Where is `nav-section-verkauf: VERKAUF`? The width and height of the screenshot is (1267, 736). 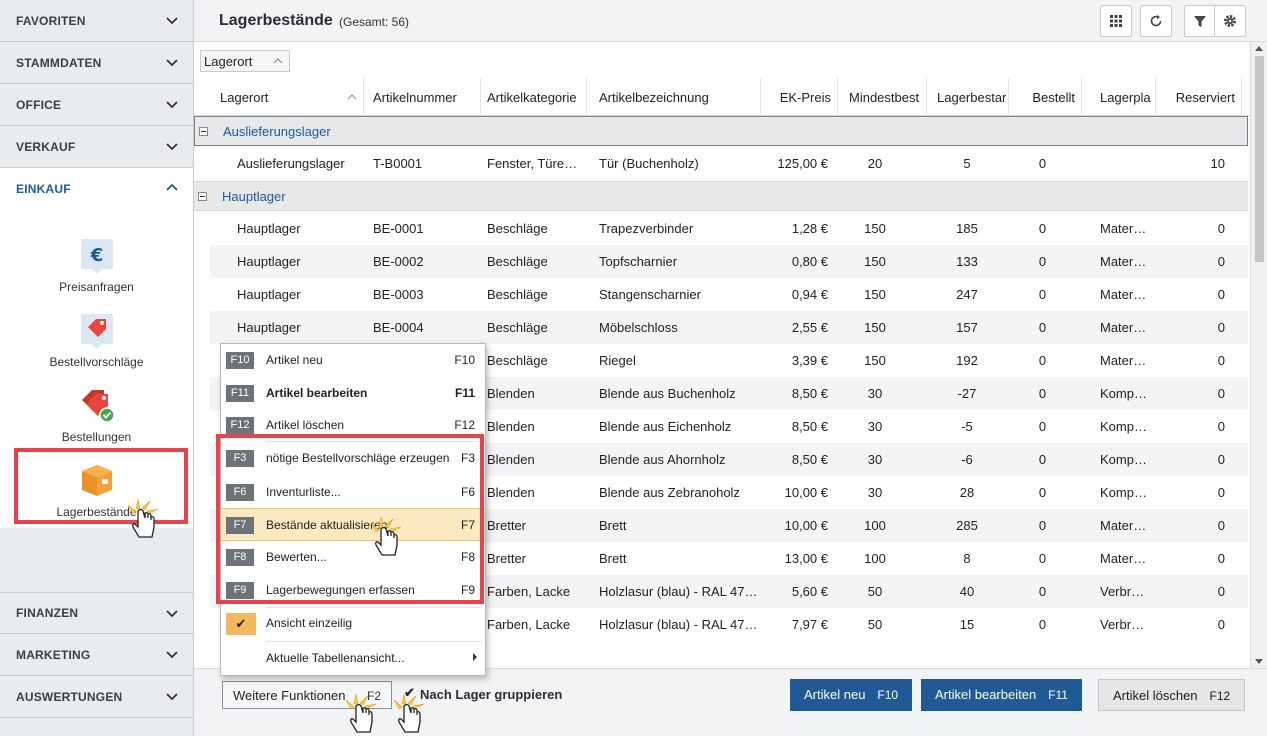 nav-section-verkauf: VERKAUF is located at coordinates (96, 147).